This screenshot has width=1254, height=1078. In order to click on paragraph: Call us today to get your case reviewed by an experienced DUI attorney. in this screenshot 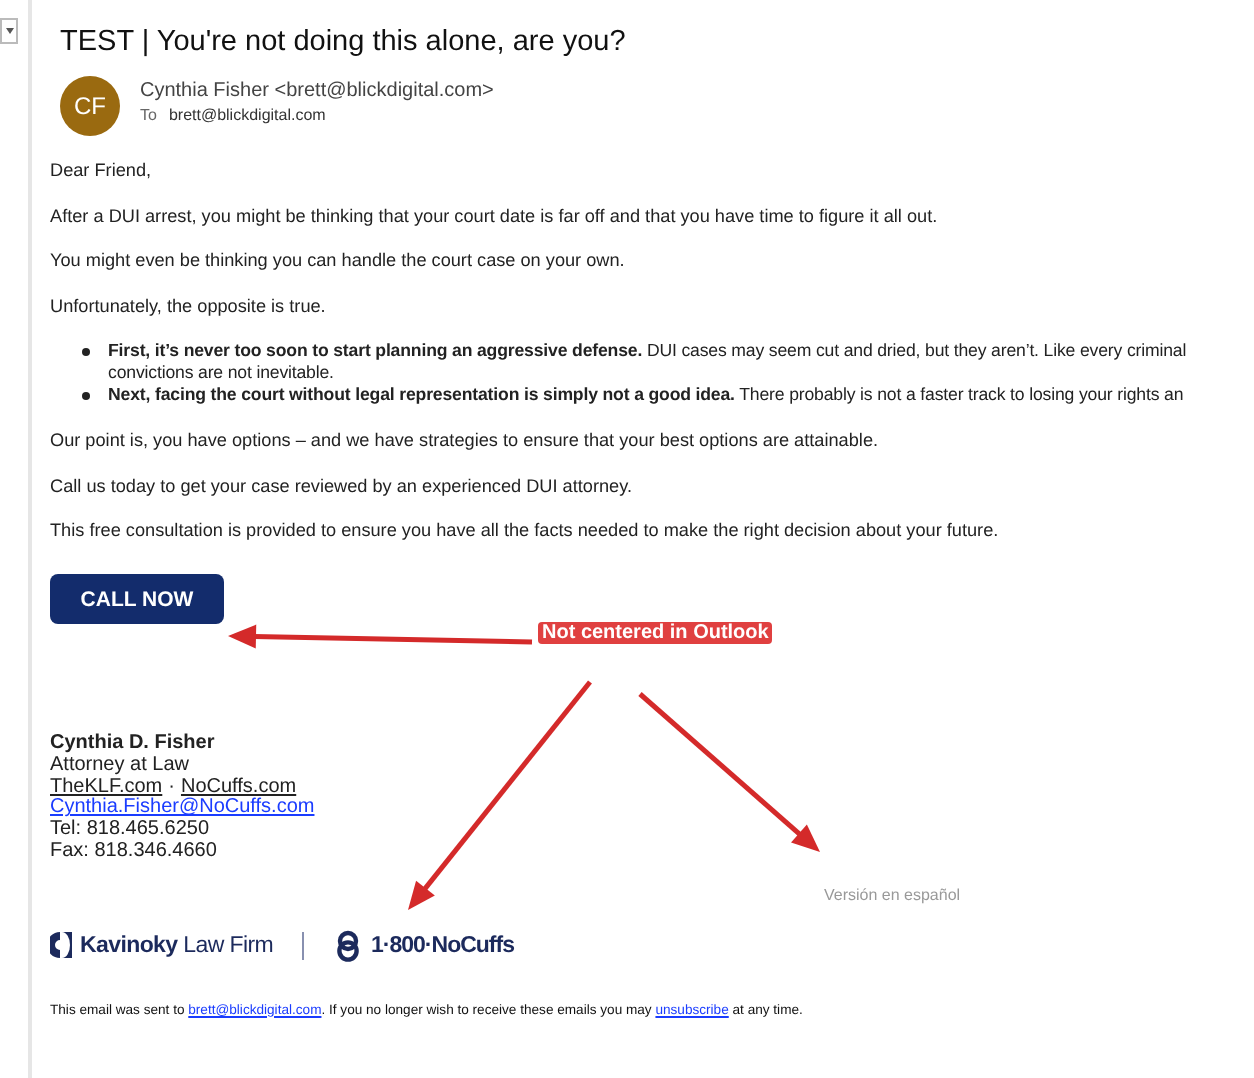, I will do `click(342, 486)`.